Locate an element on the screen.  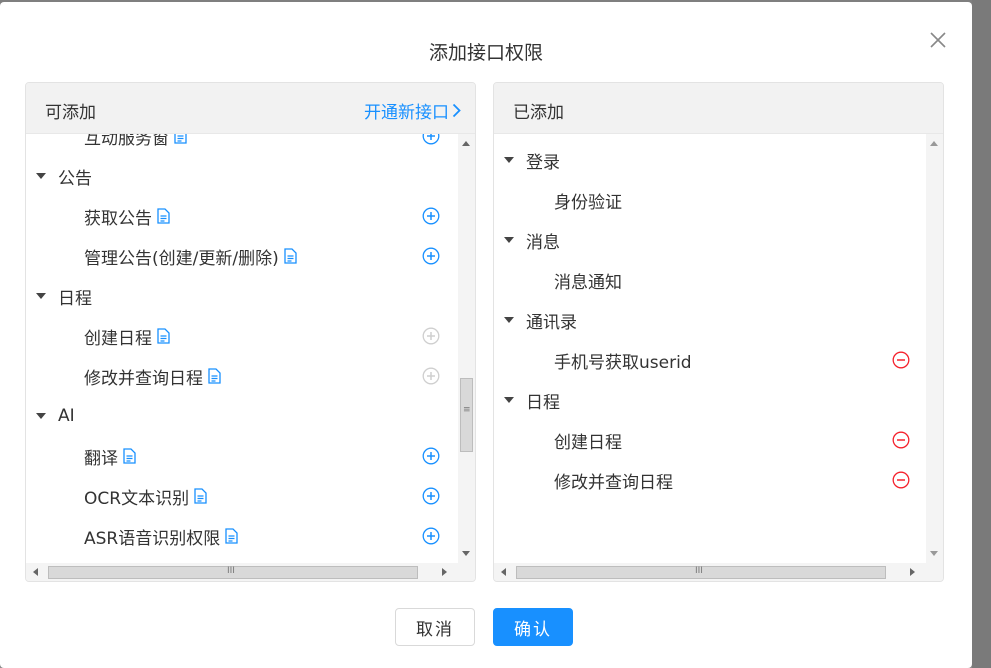
tree-group: AI is located at coordinates (250, 416).